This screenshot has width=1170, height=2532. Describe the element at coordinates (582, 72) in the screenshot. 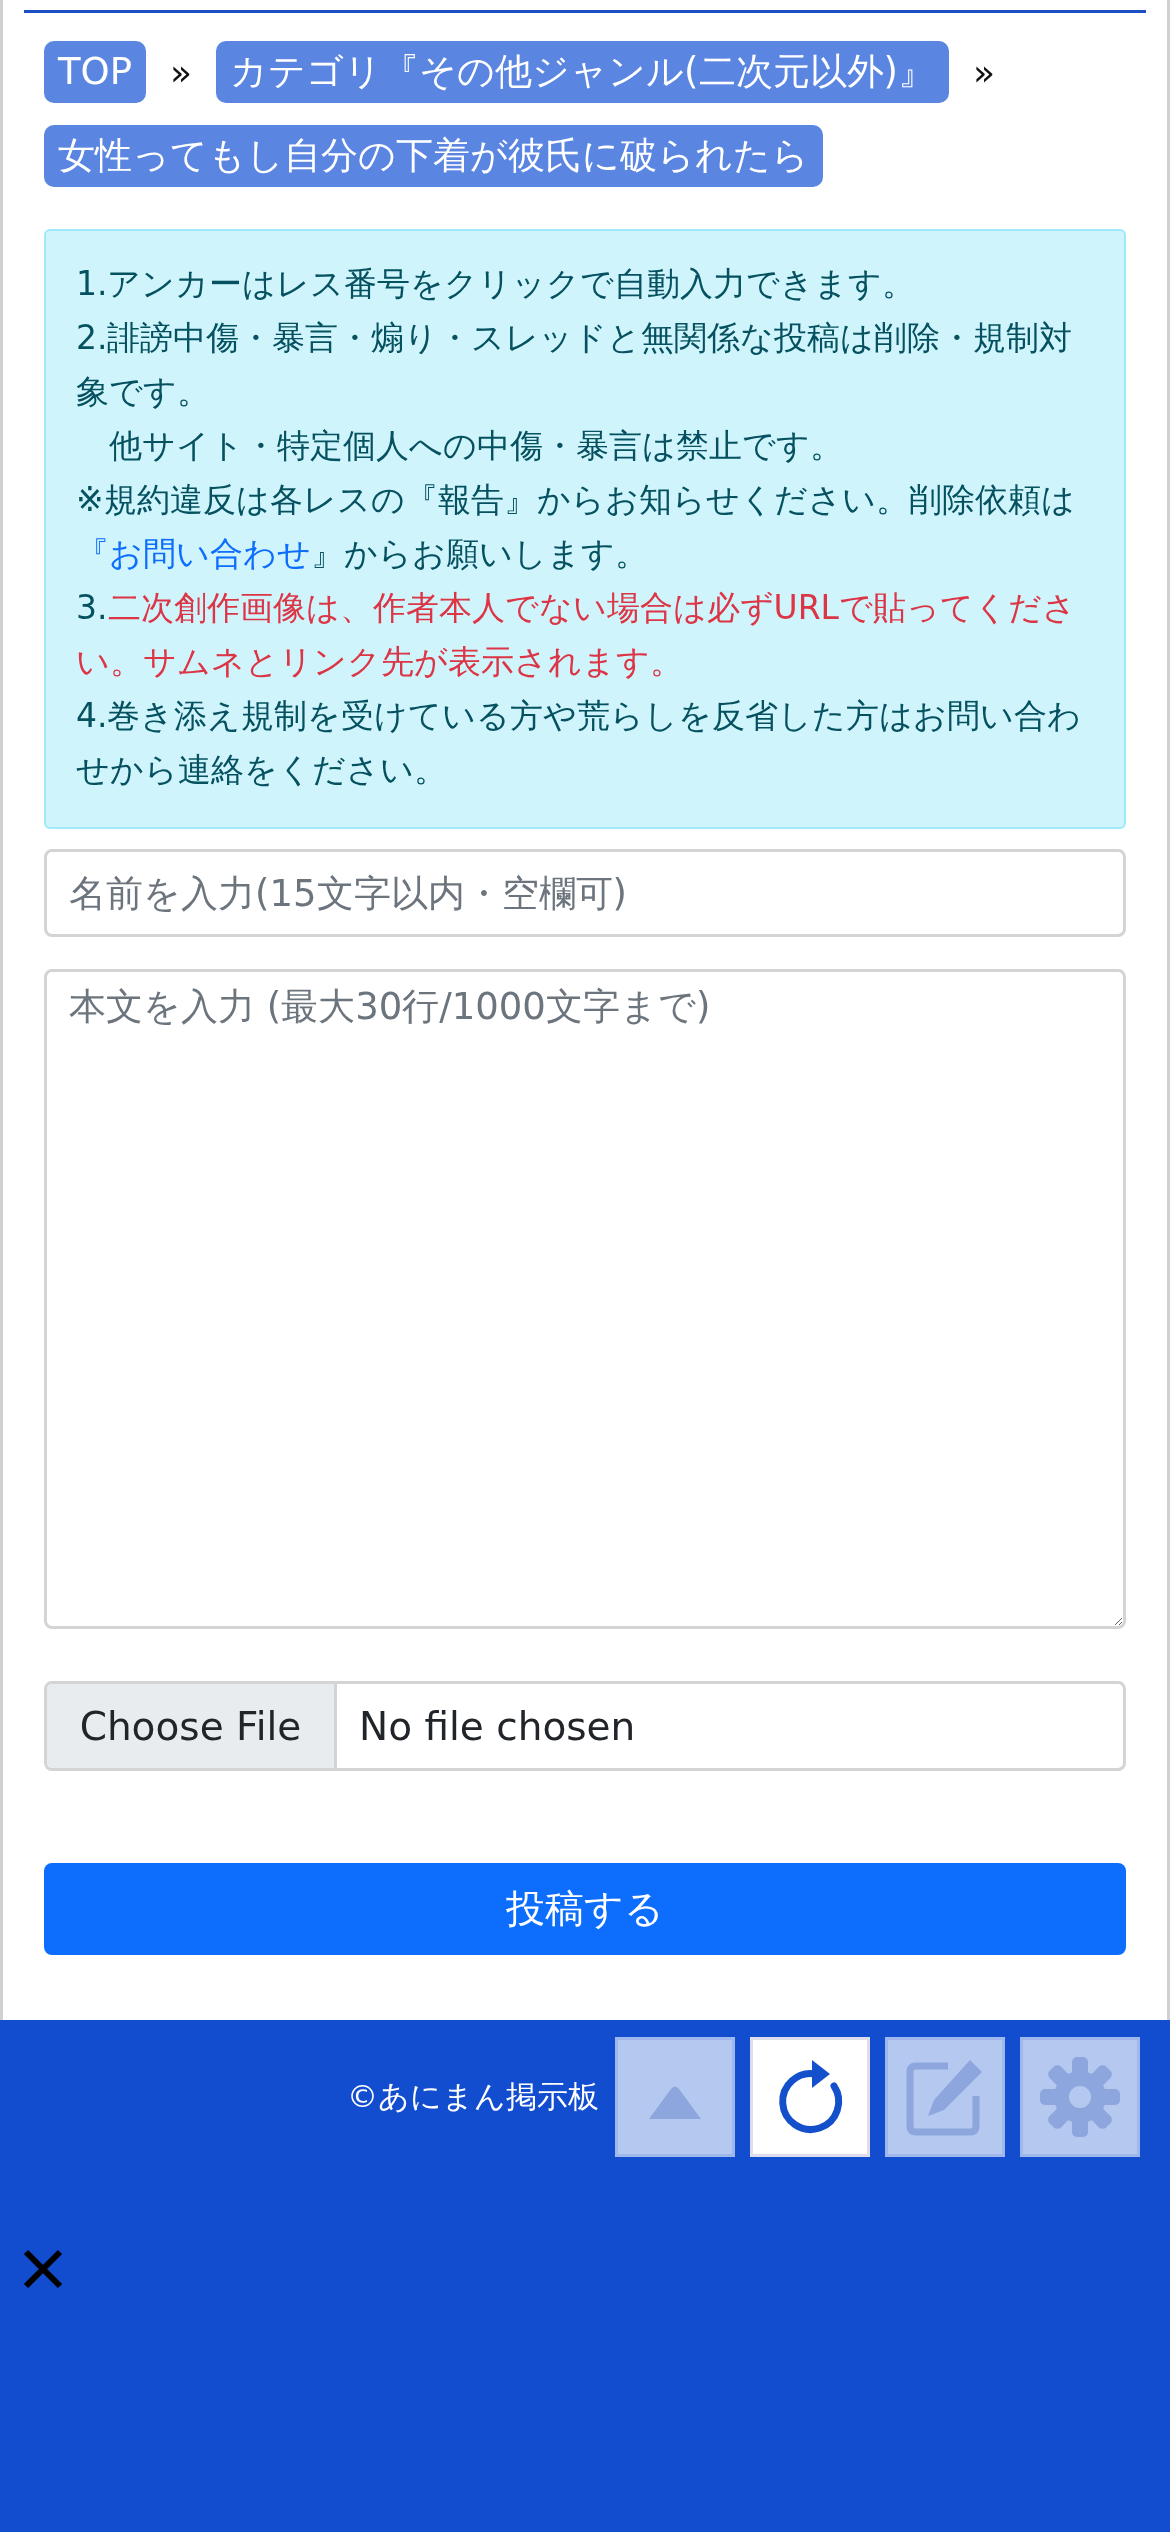

I see `breadcrumb-link: カテゴリ『その他ジャンル(二次元以外)』` at that location.